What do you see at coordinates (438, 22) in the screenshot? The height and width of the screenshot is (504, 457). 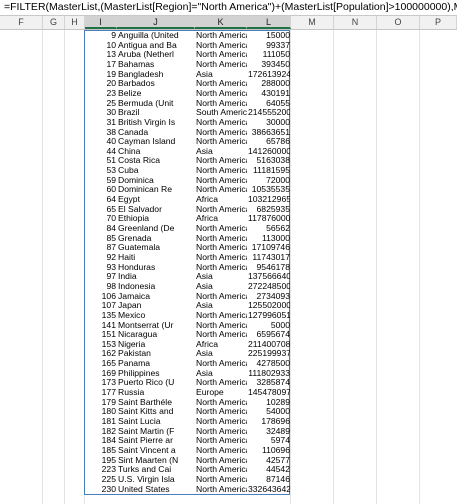 I see `column-header-p: P` at bounding box center [438, 22].